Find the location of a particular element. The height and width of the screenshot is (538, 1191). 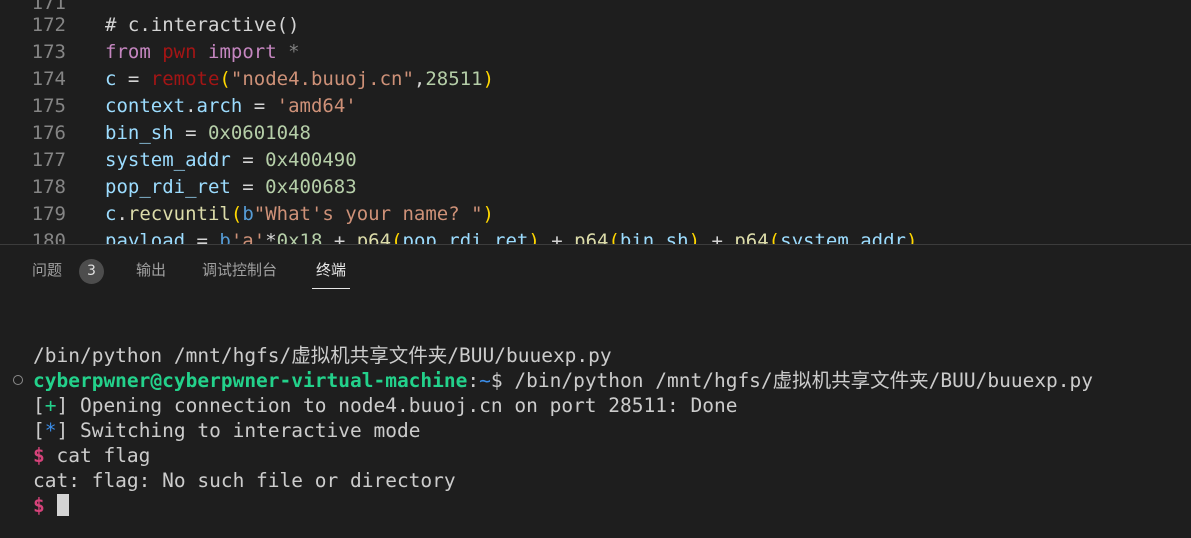

prompt-user-host: cyberpwner@cyberpwner-virtual-machine is located at coordinates (250, 380).